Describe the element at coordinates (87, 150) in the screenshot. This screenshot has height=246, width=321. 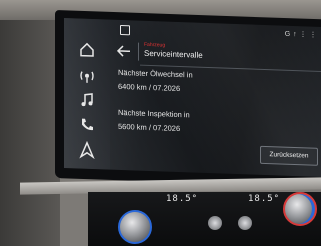
I see `navigation-icon` at that location.